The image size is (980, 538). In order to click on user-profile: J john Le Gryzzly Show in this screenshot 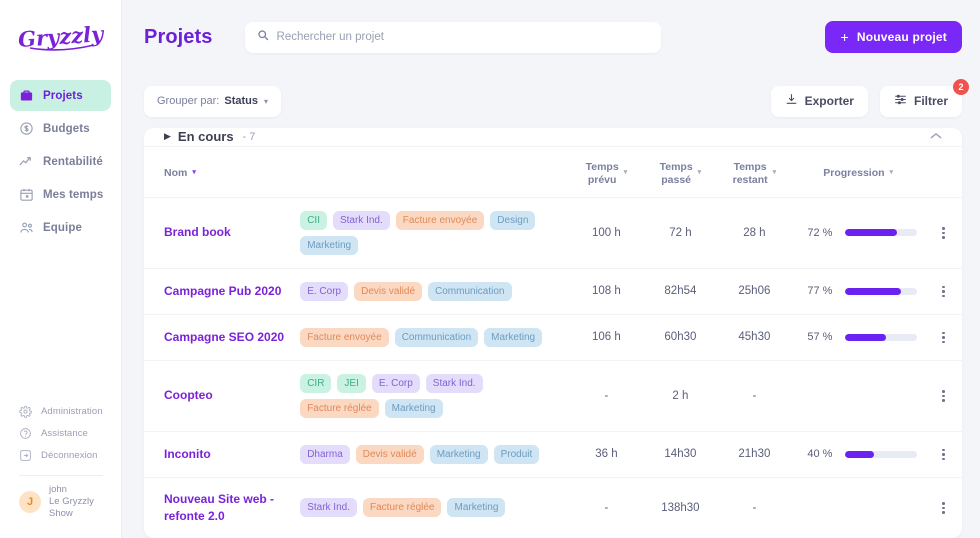, I will do `click(61, 506)`.